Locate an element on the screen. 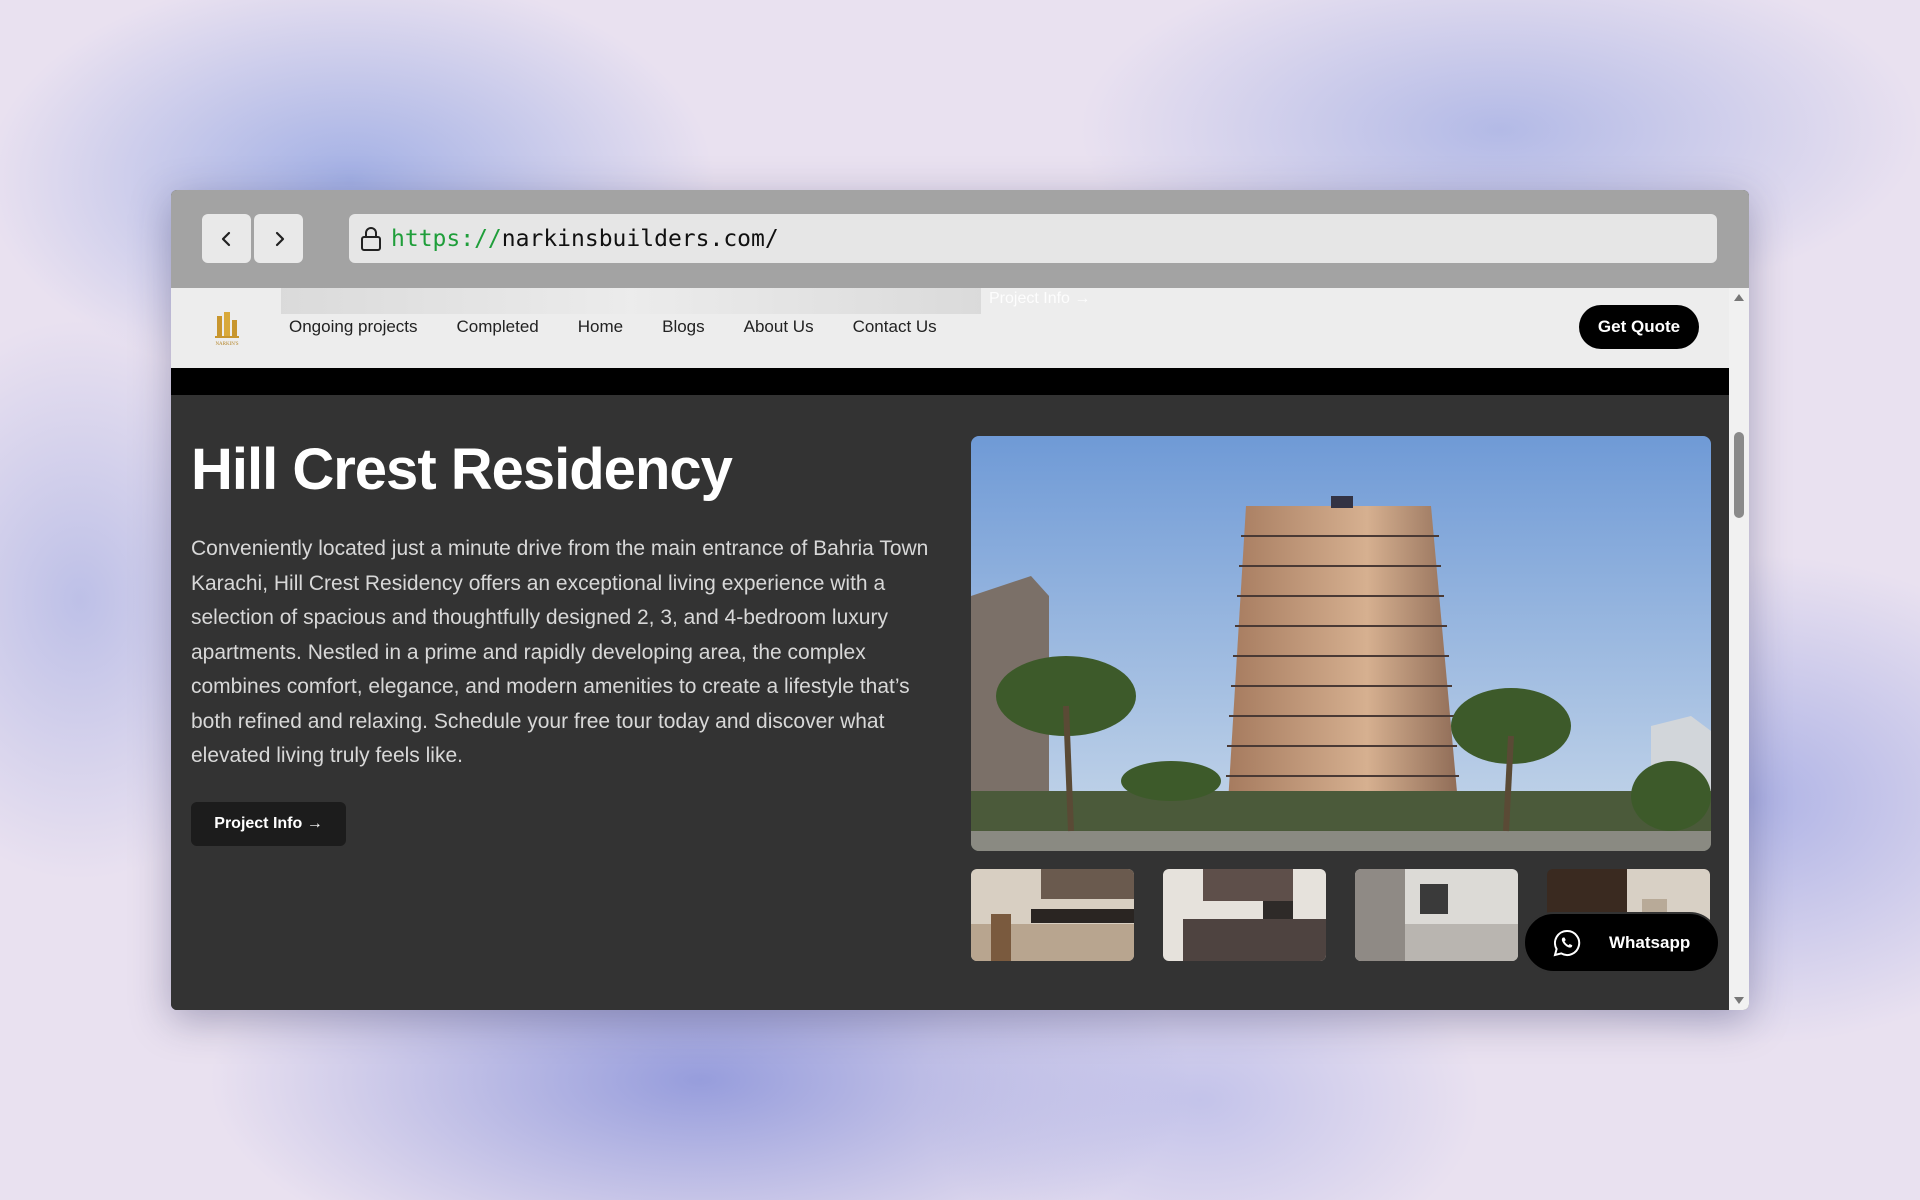 The width and height of the screenshot is (1920, 1200). whatsapp-icon is located at coordinates (1567, 942).